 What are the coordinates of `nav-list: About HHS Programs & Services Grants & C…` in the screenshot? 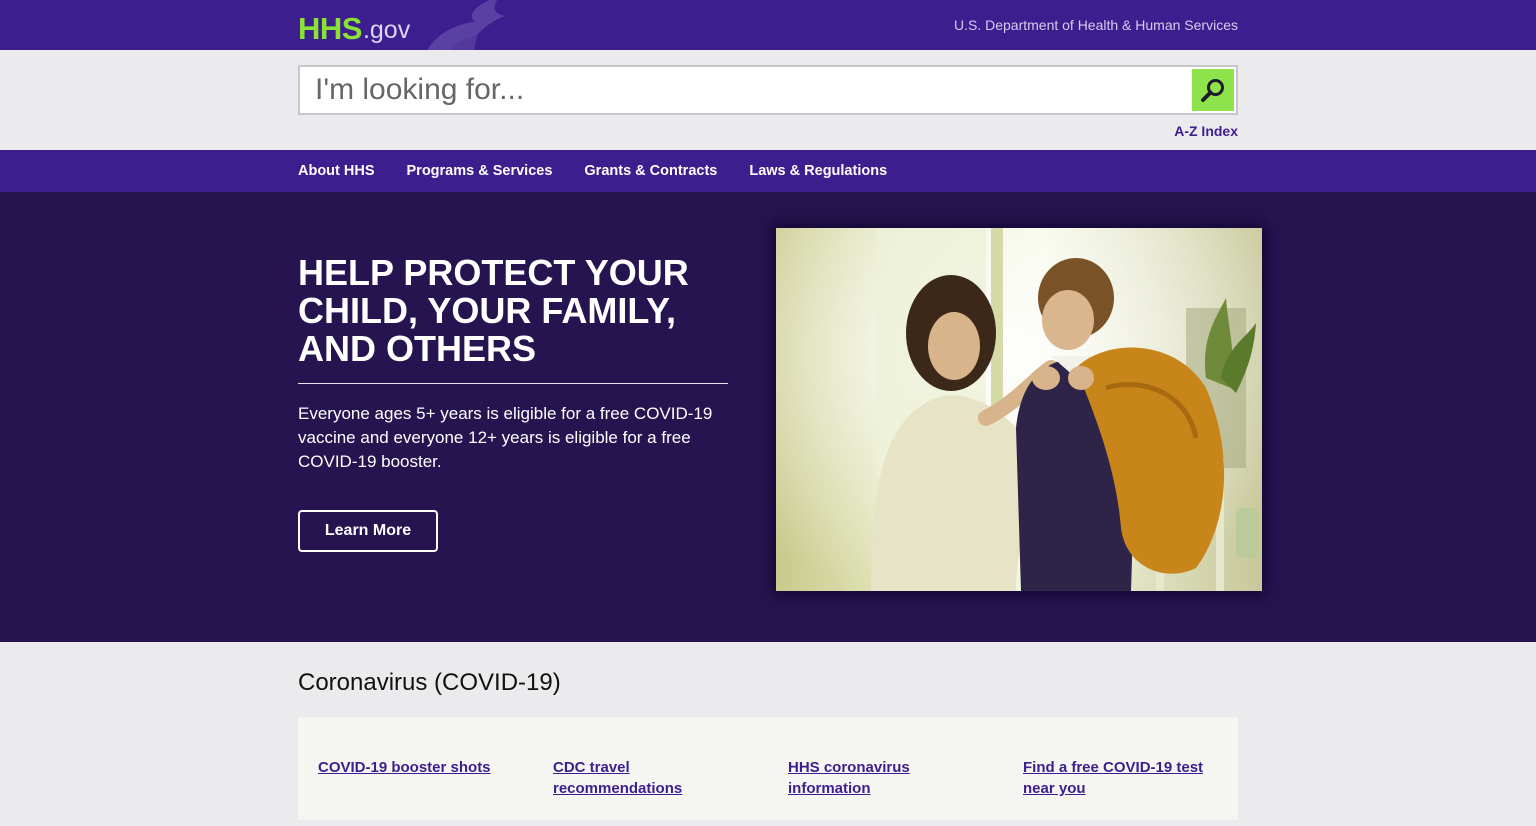 It's located at (608, 171).